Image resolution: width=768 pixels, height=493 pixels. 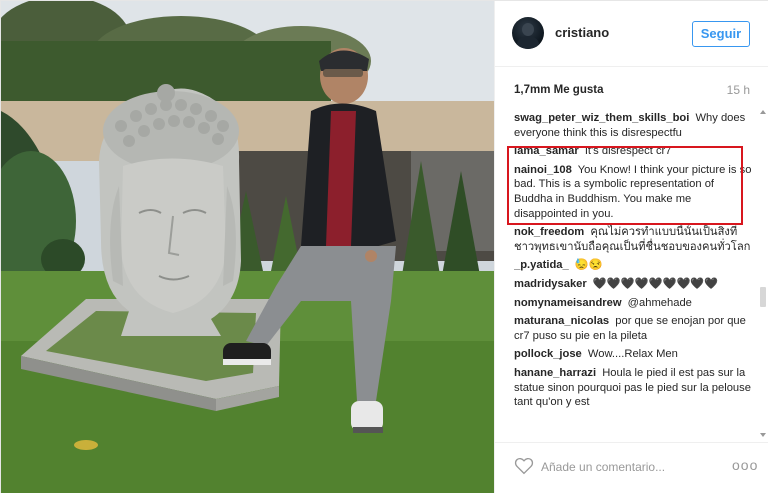 What do you see at coordinates (541, 265) in the screenshot?
I see `comment-username: _p.yatida_` at bounding box center [541, 265].